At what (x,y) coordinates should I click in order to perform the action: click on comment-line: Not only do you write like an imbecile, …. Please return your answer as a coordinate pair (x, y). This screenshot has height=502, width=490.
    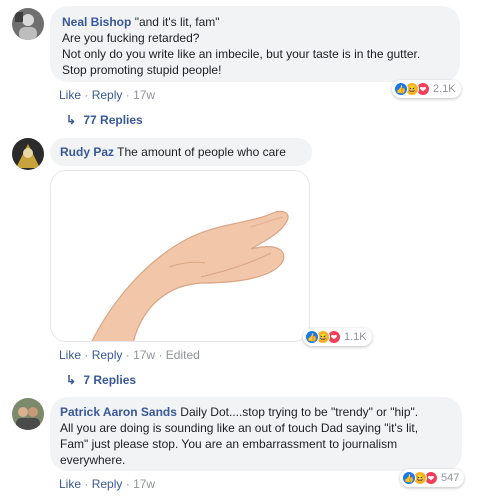
    Looking at the image, I should click on (241, 54).